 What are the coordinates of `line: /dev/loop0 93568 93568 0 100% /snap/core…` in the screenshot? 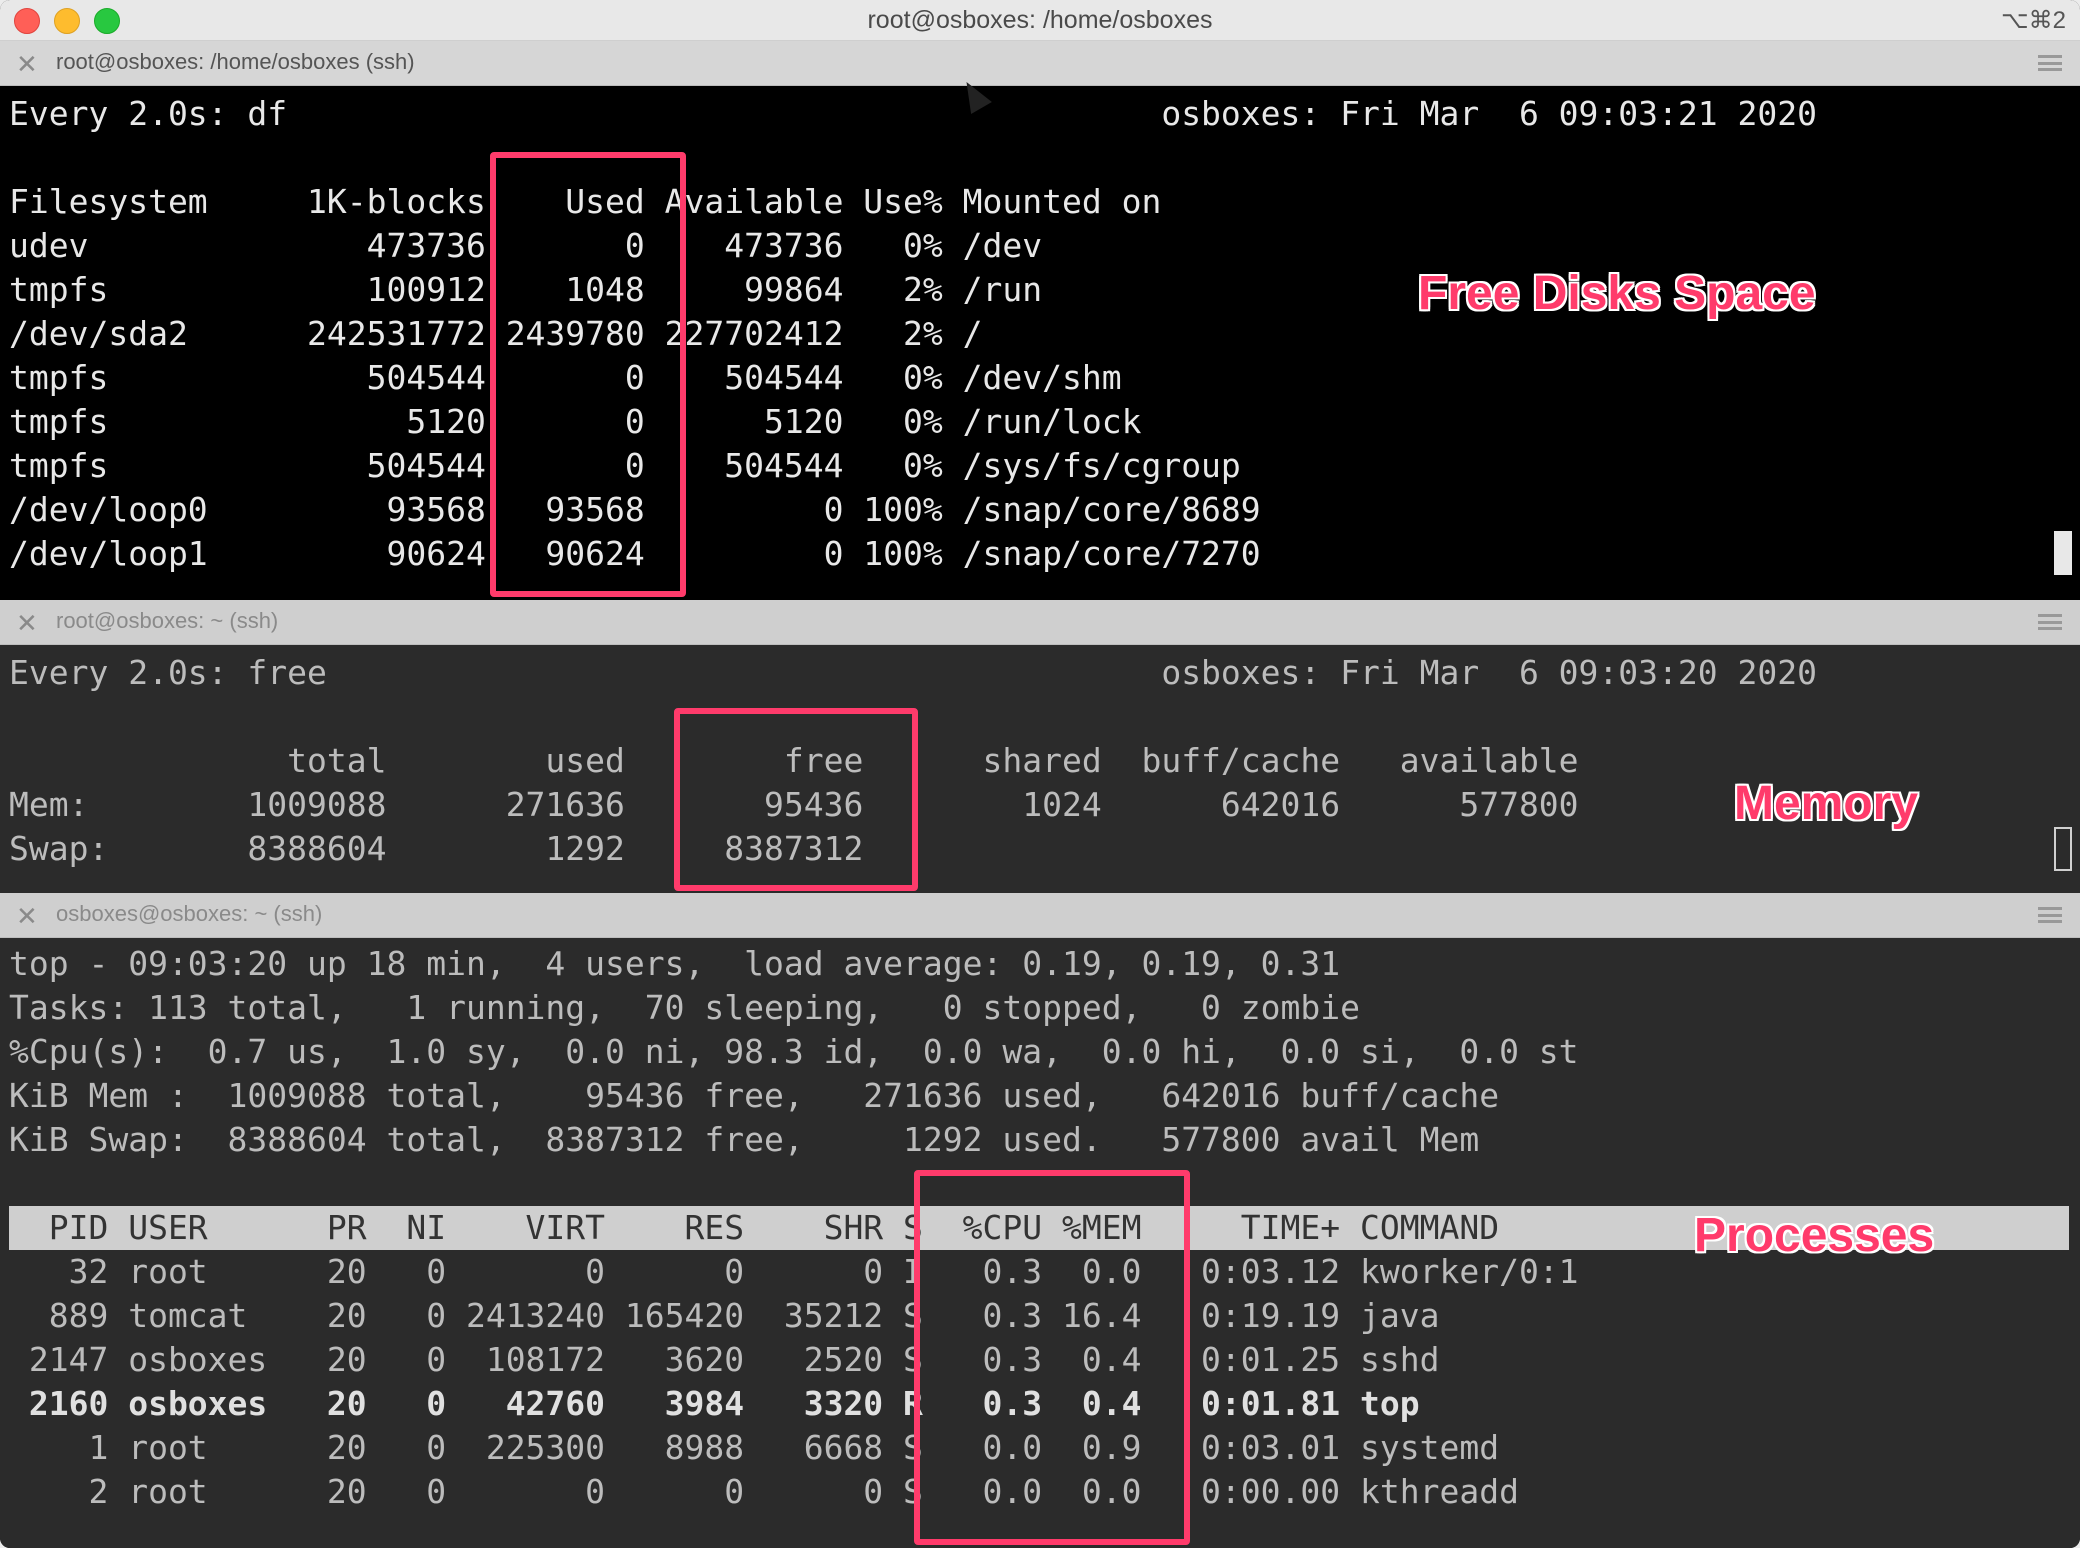 It's located at (635, 509).